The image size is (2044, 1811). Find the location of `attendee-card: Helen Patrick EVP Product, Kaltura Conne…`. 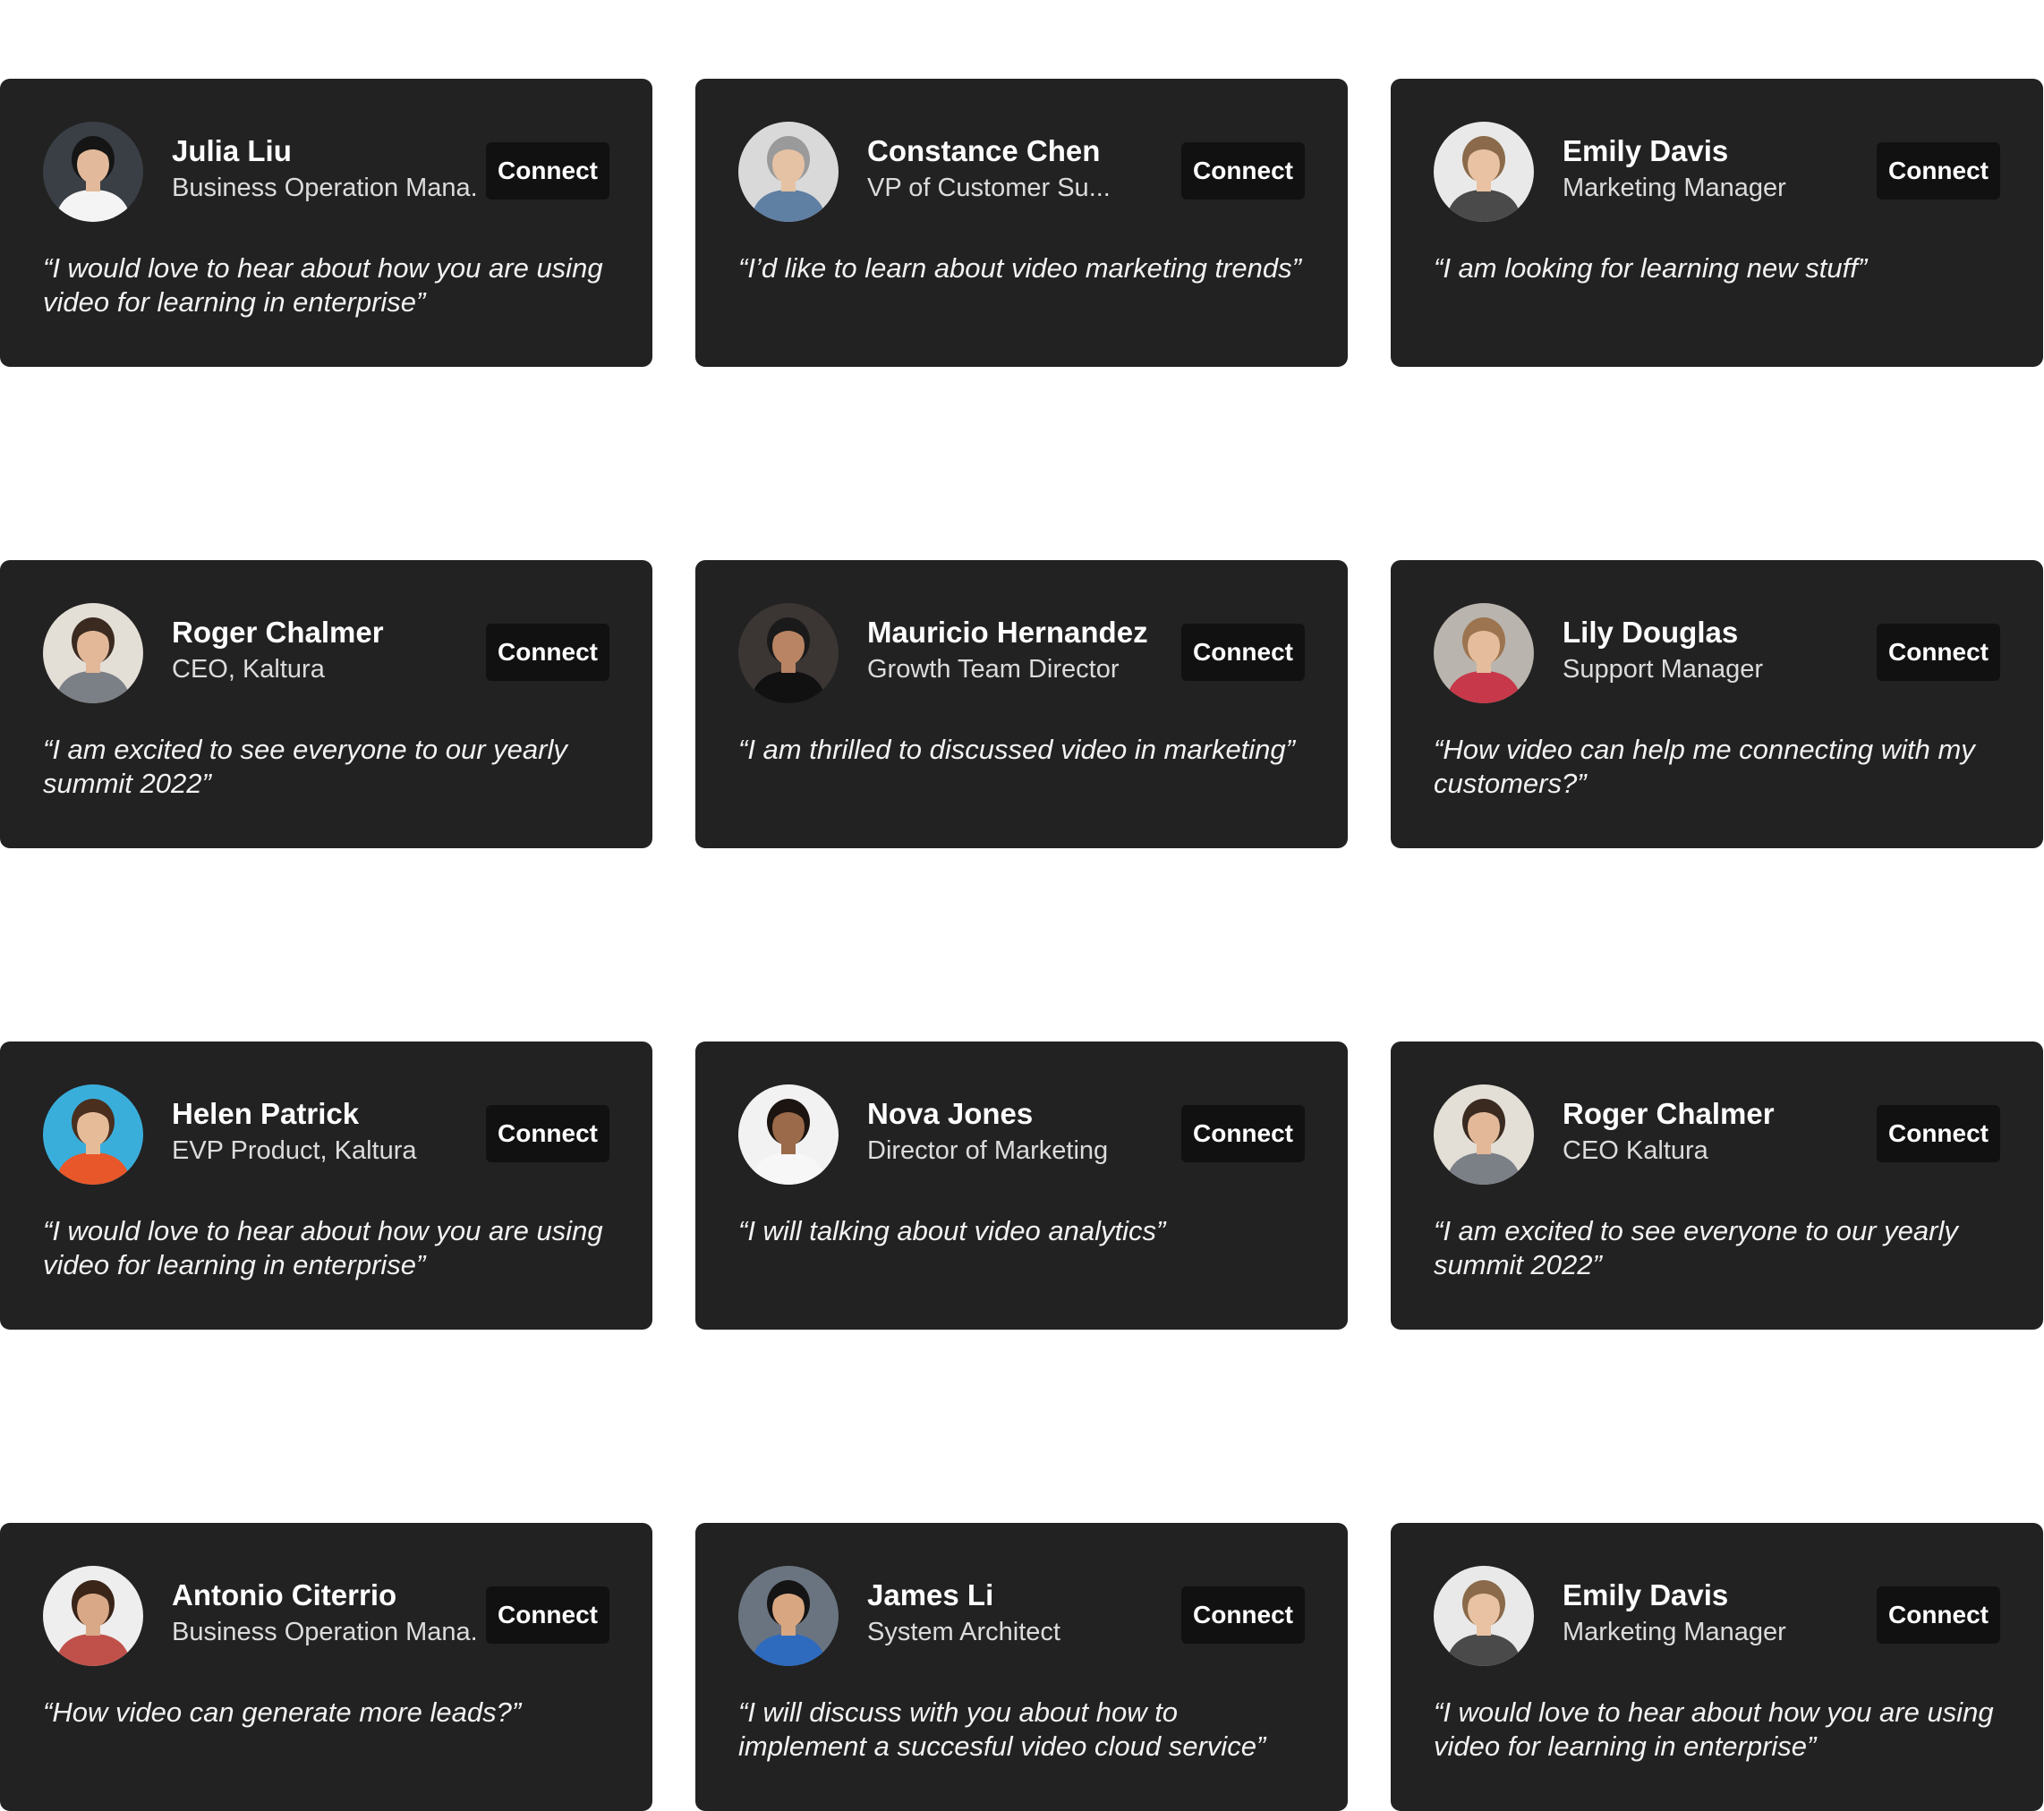

attendee-card: Helen Patrick EVP Product, Kaltura Conne… is located at coordinates (326, 1186).